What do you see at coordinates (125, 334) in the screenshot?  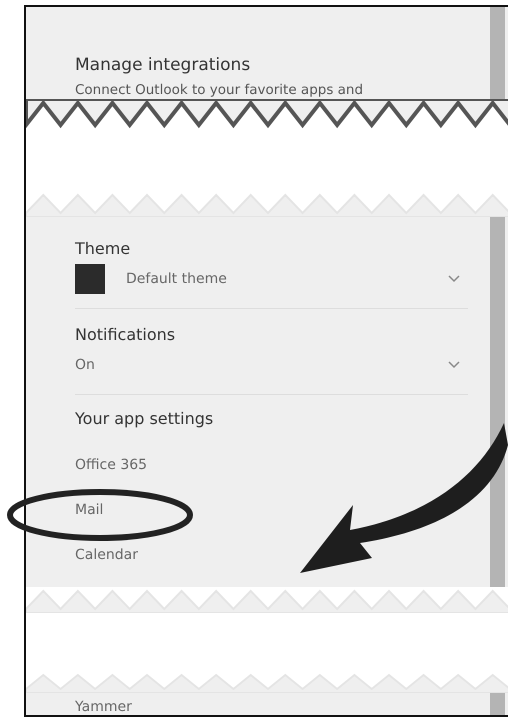 I see `setting-label: Notifications` at bounding box center [125, 334].